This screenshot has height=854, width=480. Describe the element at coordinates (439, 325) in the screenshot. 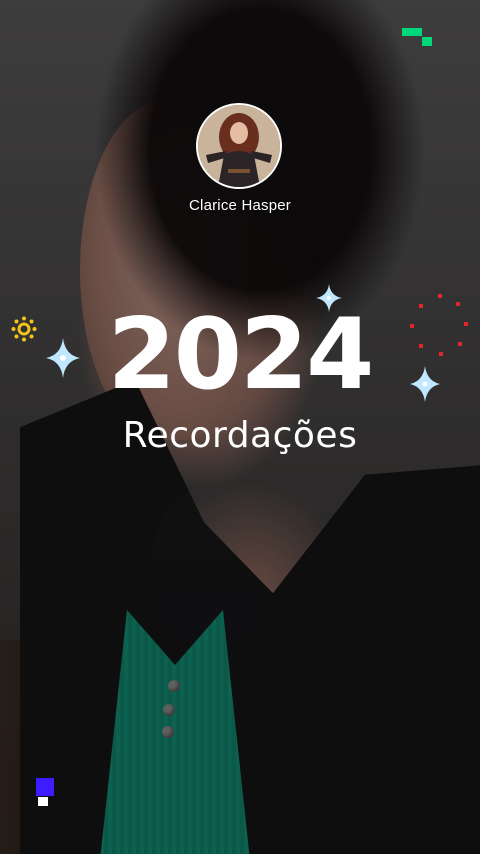

I see `firework-icon` at that location.